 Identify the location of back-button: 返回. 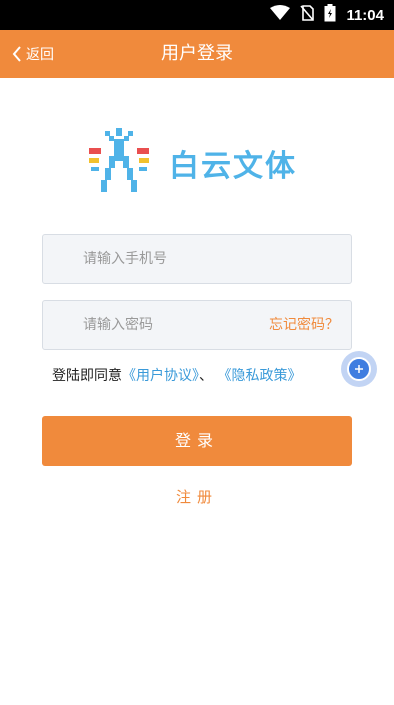
(33, 54).